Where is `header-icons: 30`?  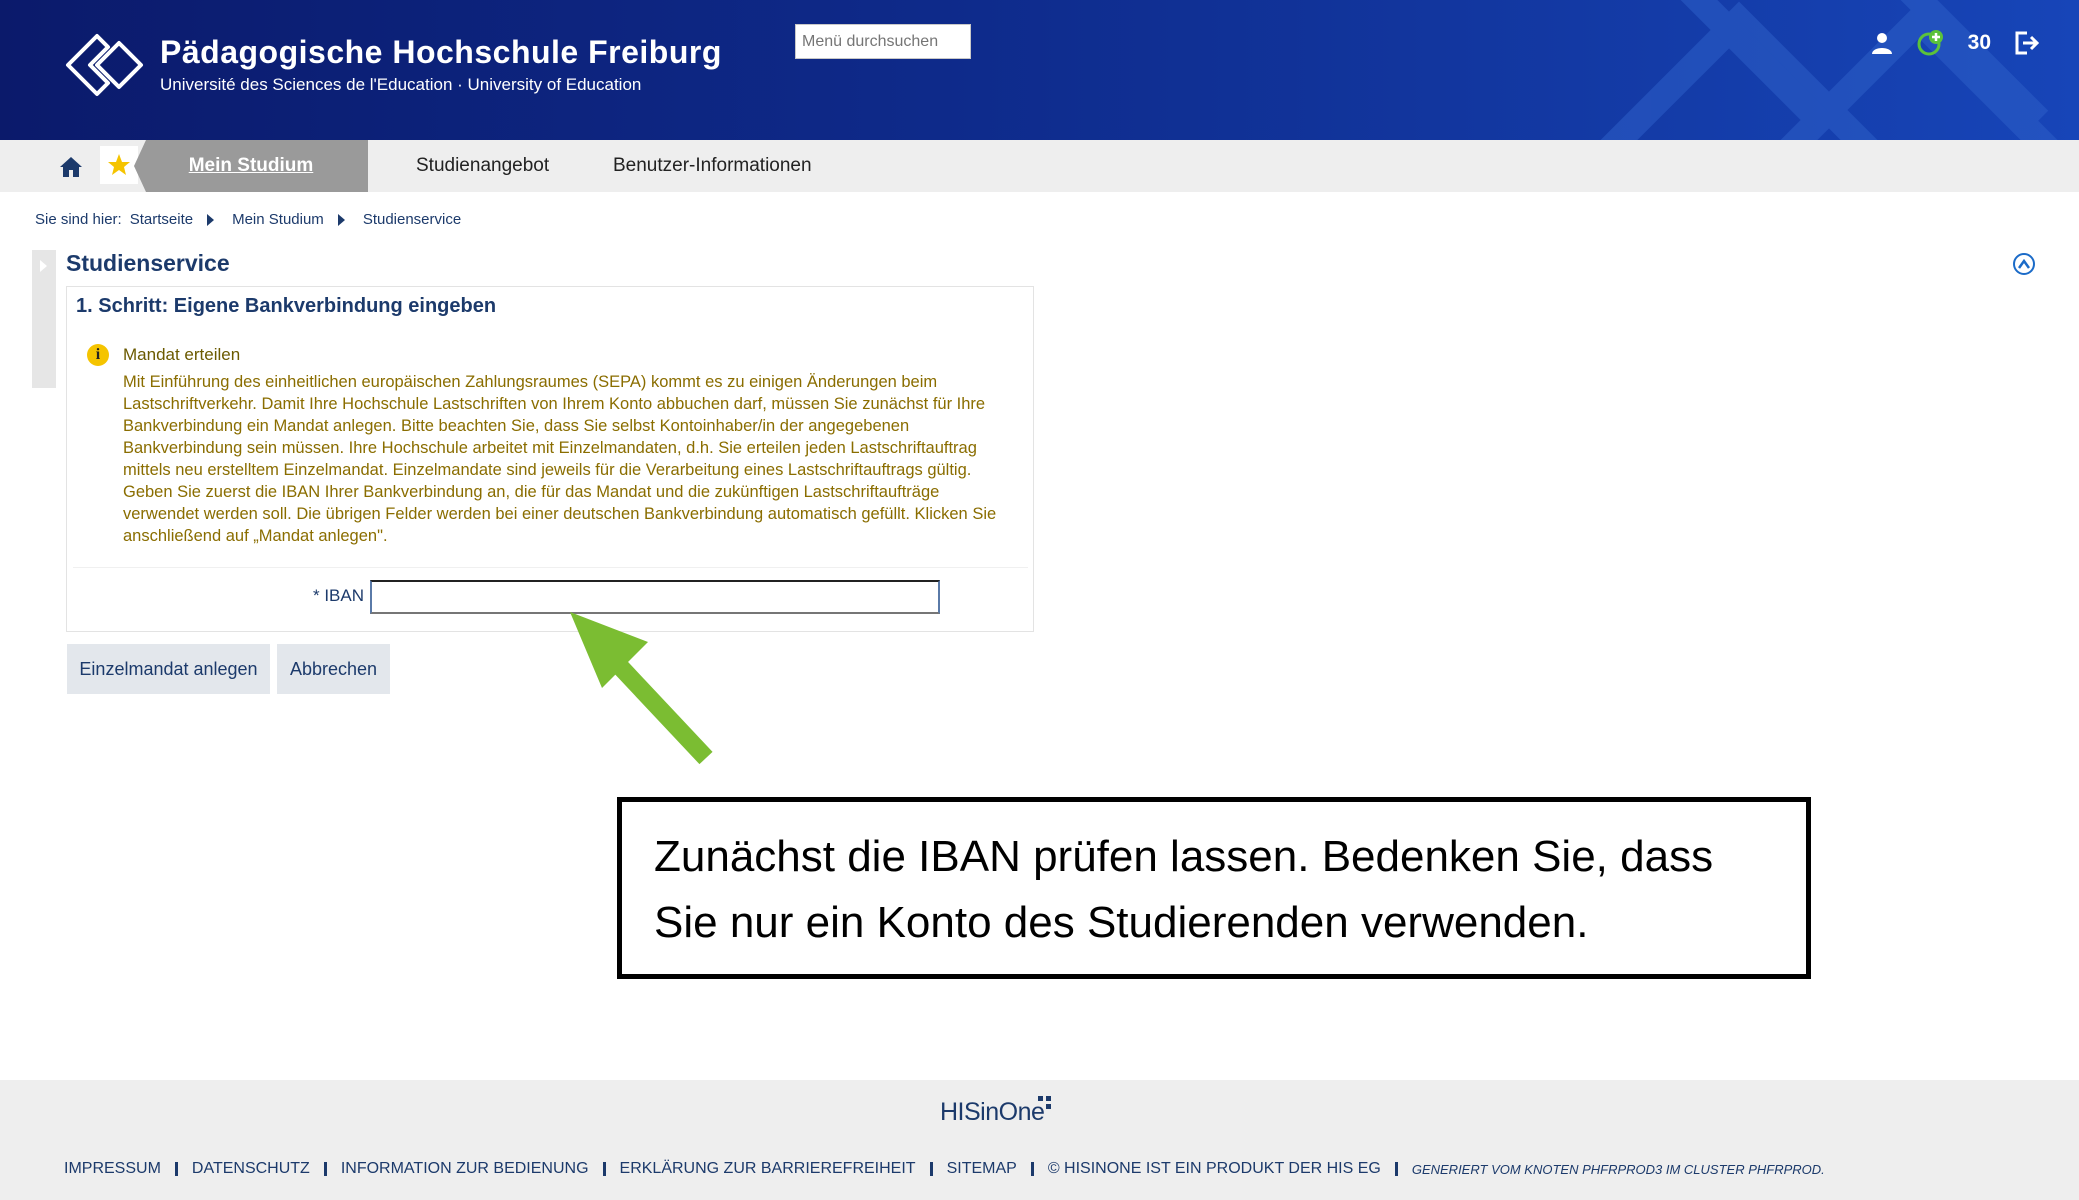
header-icons: 30 is located at coordinates (1954, 43).